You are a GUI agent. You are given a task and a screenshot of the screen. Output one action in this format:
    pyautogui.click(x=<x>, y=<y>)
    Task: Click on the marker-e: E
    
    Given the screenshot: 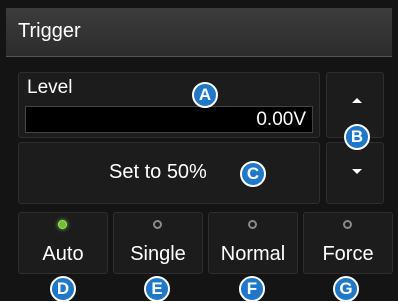 What is the action you would take?
    pyautogui.click(x=157, y=289)
    